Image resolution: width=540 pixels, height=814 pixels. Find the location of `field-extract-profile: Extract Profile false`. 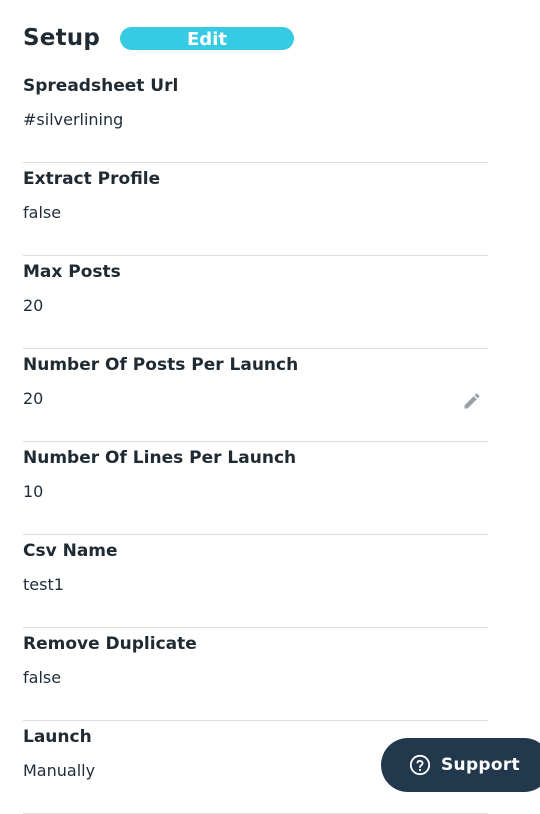

field-extract-profile: Extract Profile false is located at coordinates (255, 209).